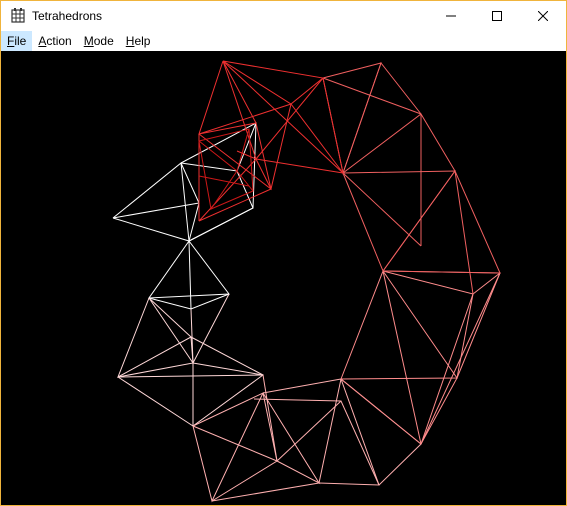 This screenshot has width=567, height=506. What do you see at coordinates (67, 16) in the screenshot?
I see `window-title: Tetrahedrons` at bounding box center [67, 16].